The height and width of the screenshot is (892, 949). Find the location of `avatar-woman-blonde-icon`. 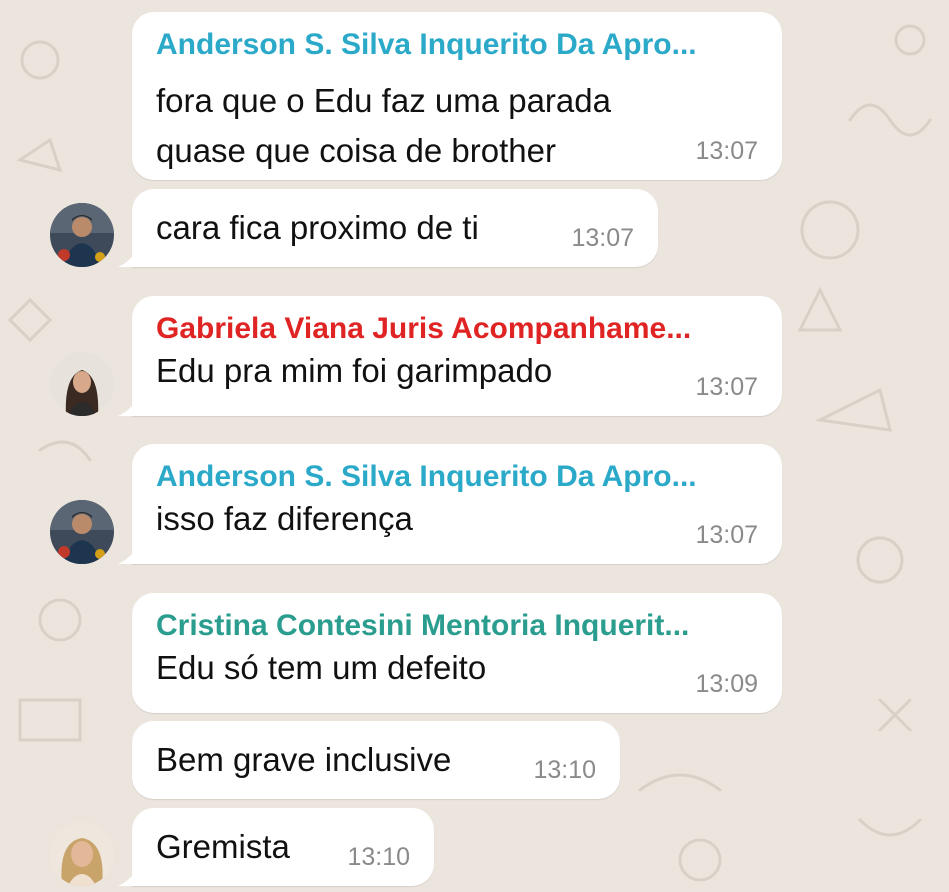

avatar-woman-blonde-icon is located at coordinates (82, 854).